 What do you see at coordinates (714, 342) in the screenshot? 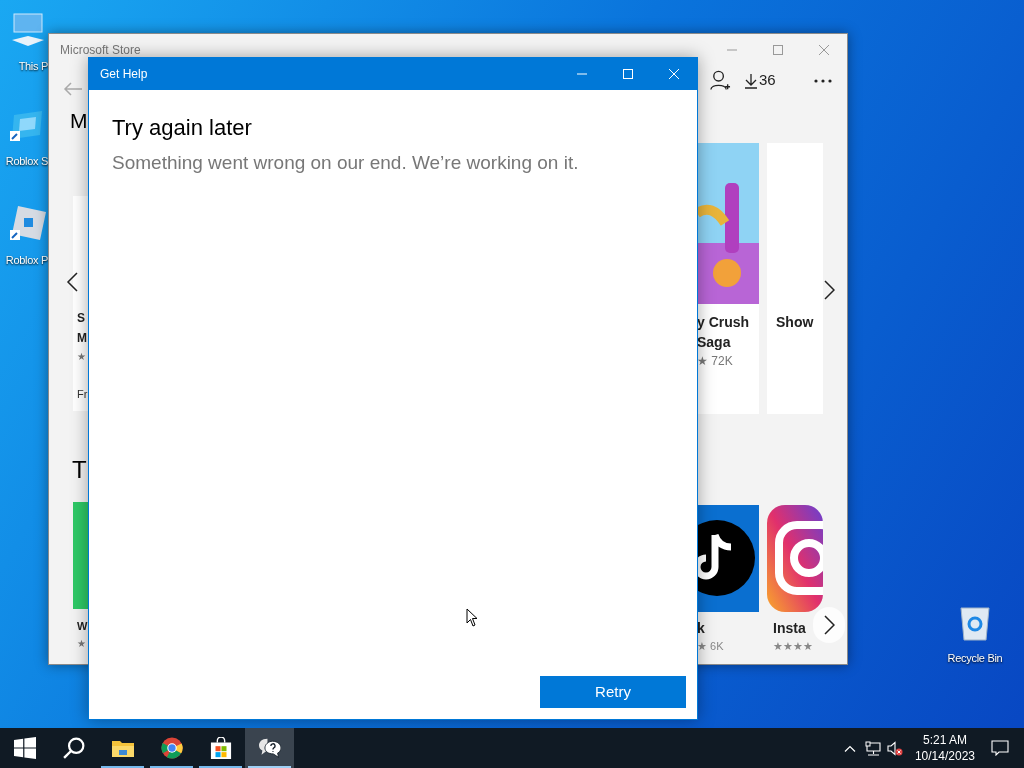
I see `app-name: Saga` at bounding box center [714, 342].